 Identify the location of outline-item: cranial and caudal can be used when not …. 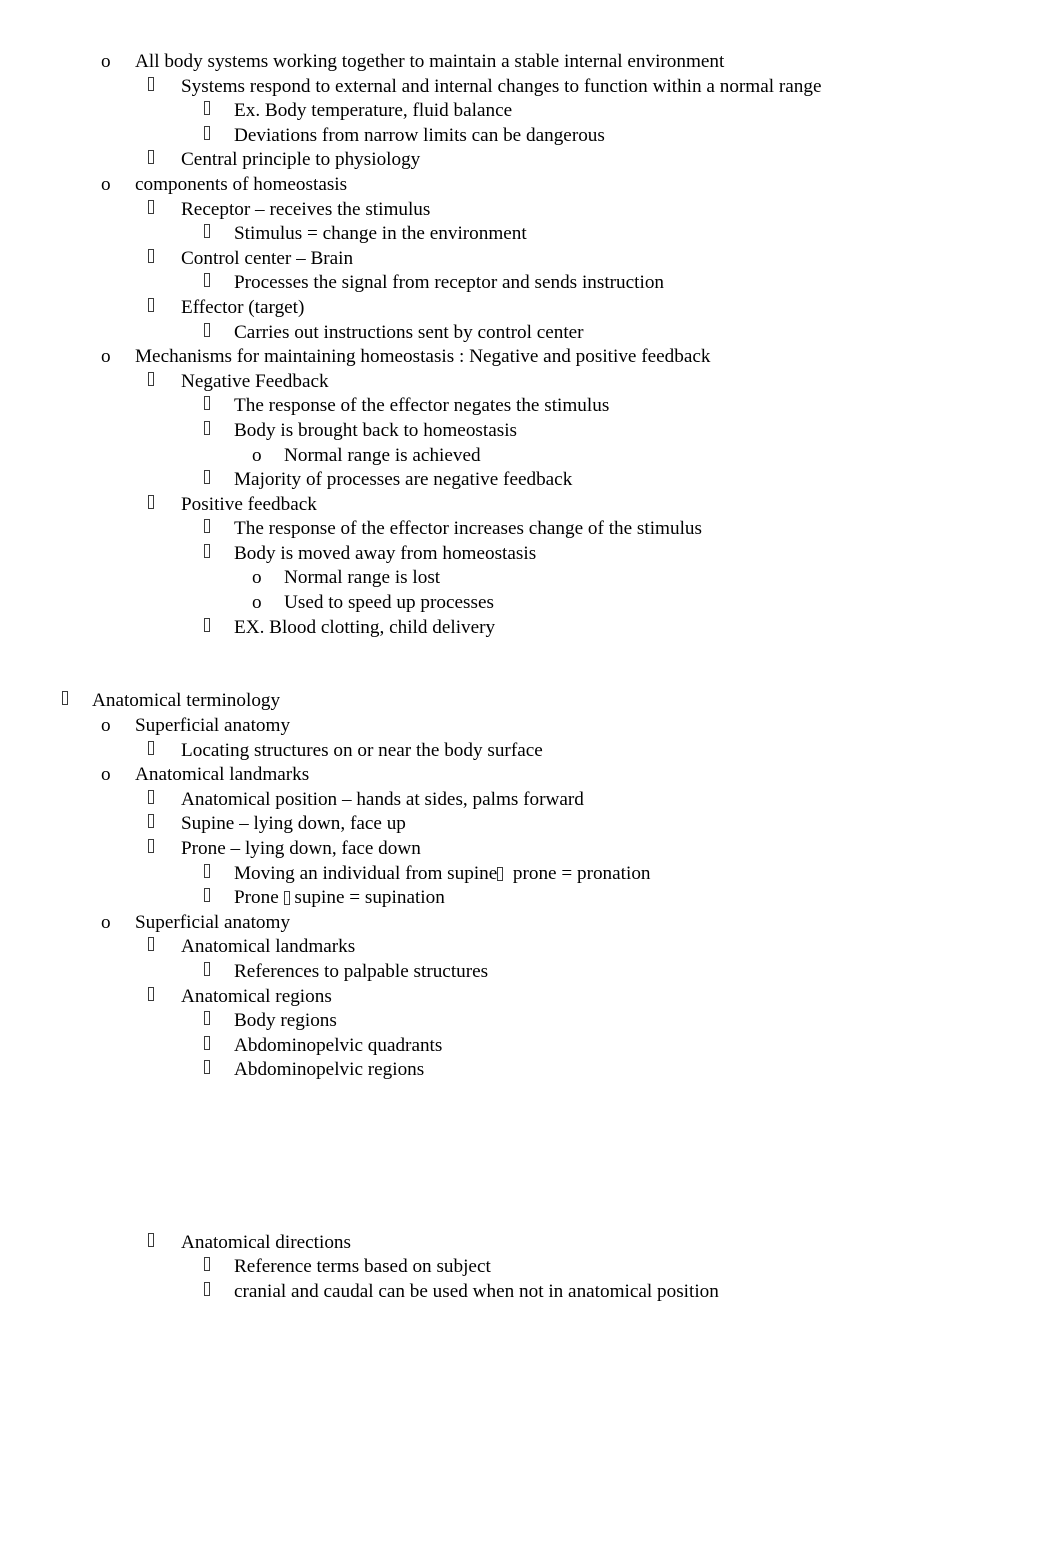
(531, 1292).